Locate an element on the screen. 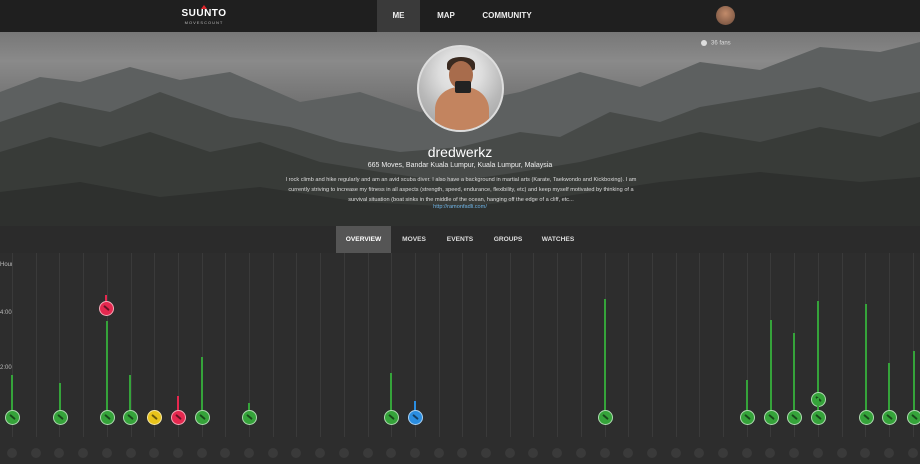  tab-groups: GROUPS is located at coordinates (508, 239).